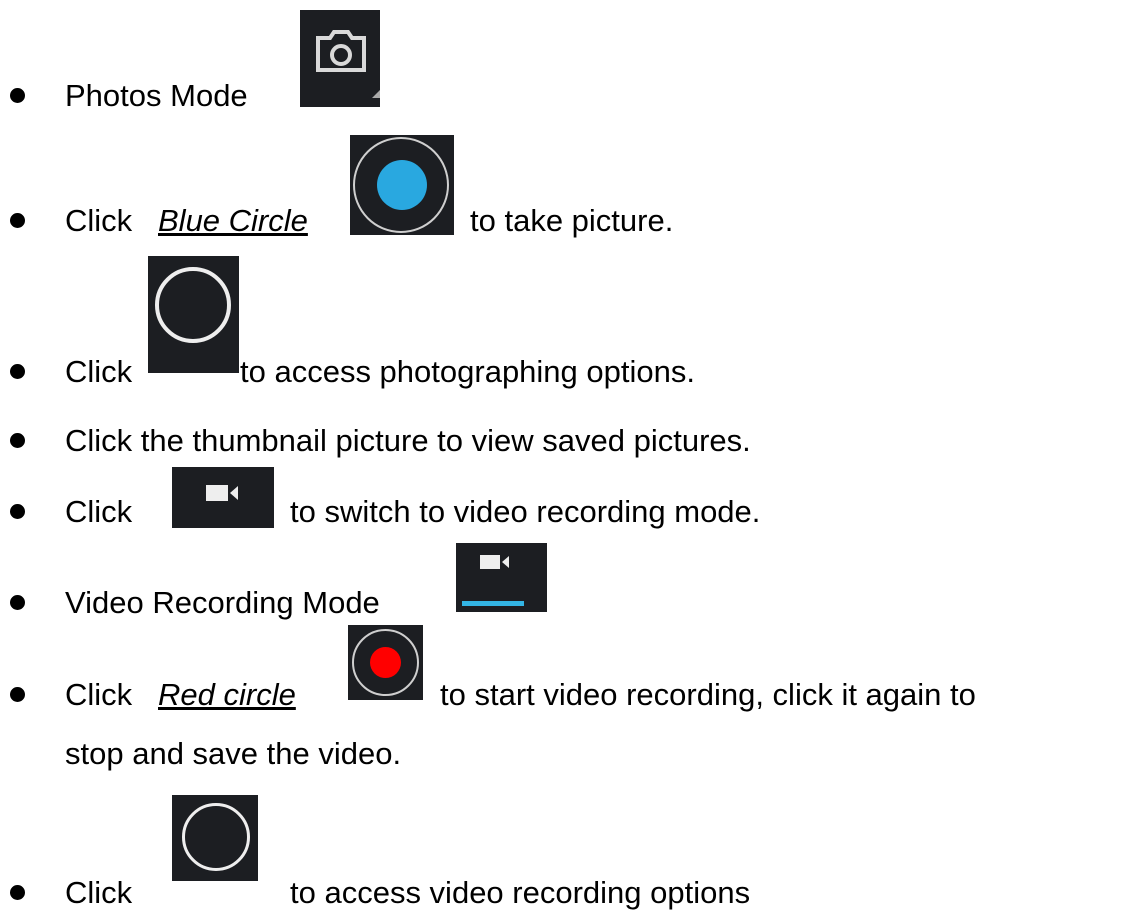 Image resolution: width=1123 pixels, height=911 pixels. I want to click on list-item-photos-mode: Photos Mode, so click(561, 56).